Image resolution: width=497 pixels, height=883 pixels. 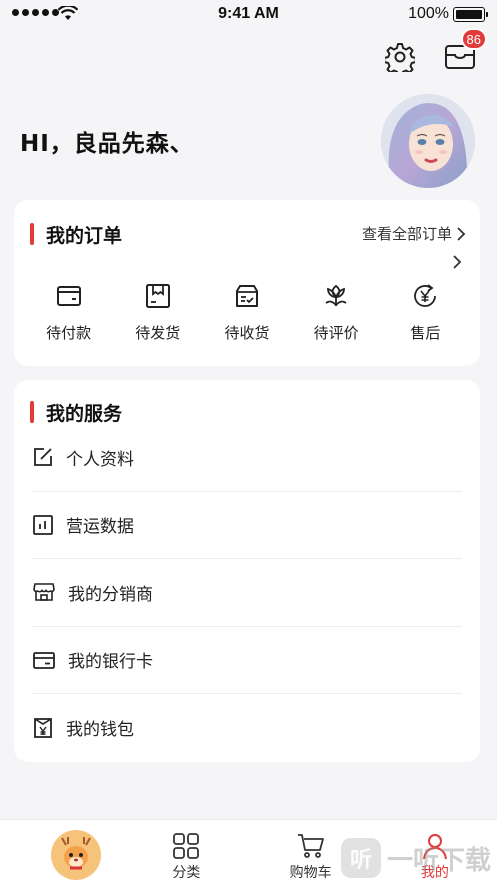 I want to click on receive-box-icon, so click(x=246, y=296).